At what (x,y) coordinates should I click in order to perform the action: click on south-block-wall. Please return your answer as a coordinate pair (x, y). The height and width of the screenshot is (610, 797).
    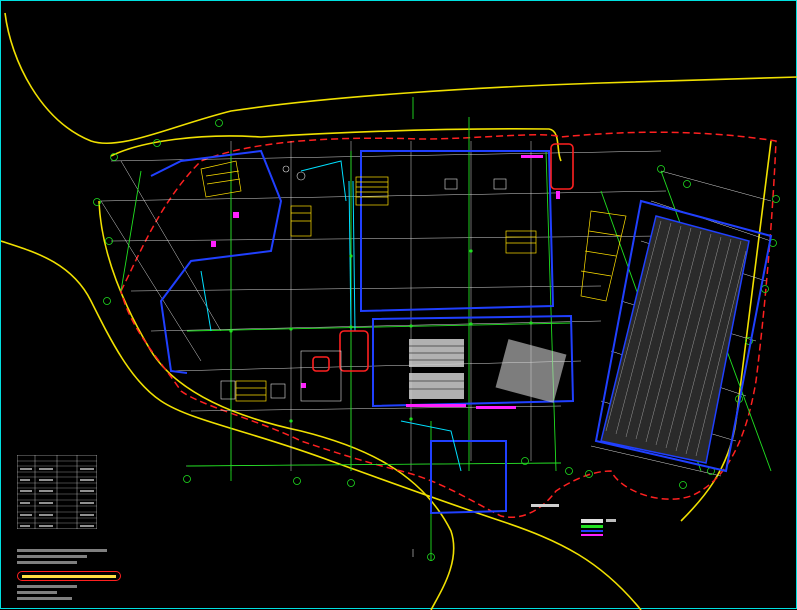
    Looking at the image, I should click on (468, 477).